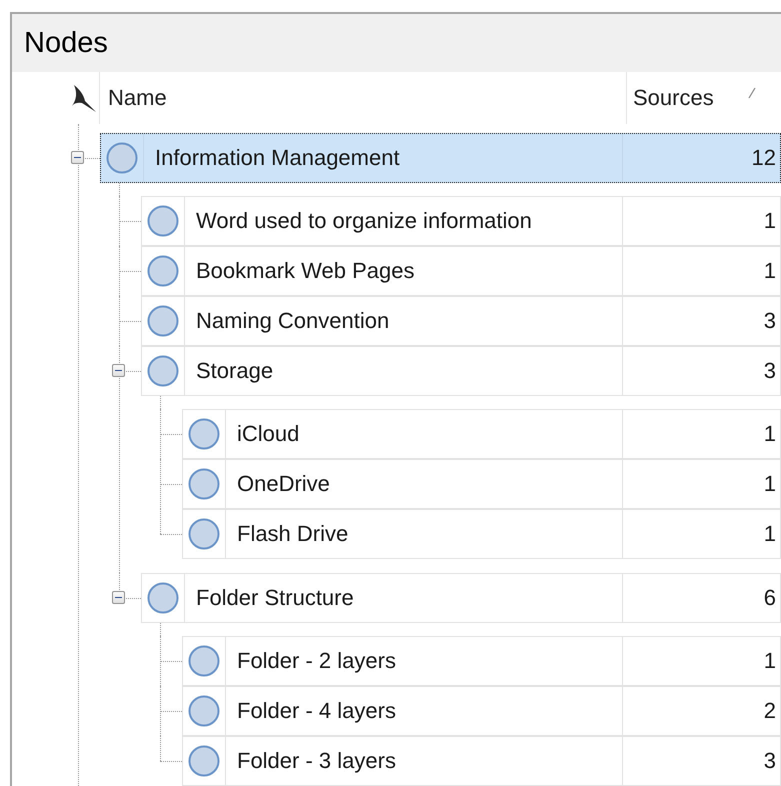 The width and height of the screenshot is (781, 786). What do you see at coordinates (292, 321) in the screenshot?
I see `node-name: Naming Convention` at bounding box center [292, 321].